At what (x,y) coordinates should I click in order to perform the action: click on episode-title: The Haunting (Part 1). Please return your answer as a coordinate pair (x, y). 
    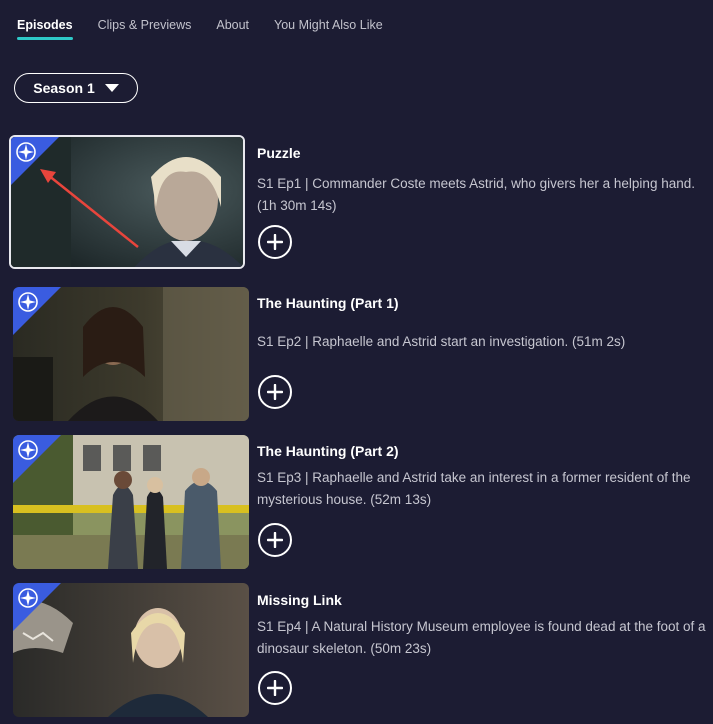
    Looking at the image, I should click on (328, 303).